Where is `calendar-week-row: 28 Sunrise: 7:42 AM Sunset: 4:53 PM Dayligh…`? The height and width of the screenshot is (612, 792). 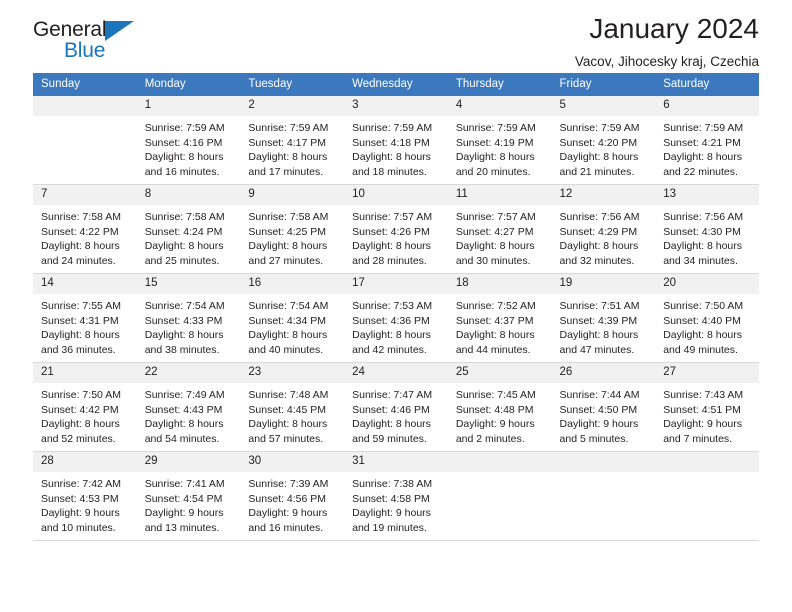 calendar-week-row: 28 Sunrise: 7:42 AM Sunset: 4:53 PM Dayligh… is located at coordinates (396, 496).